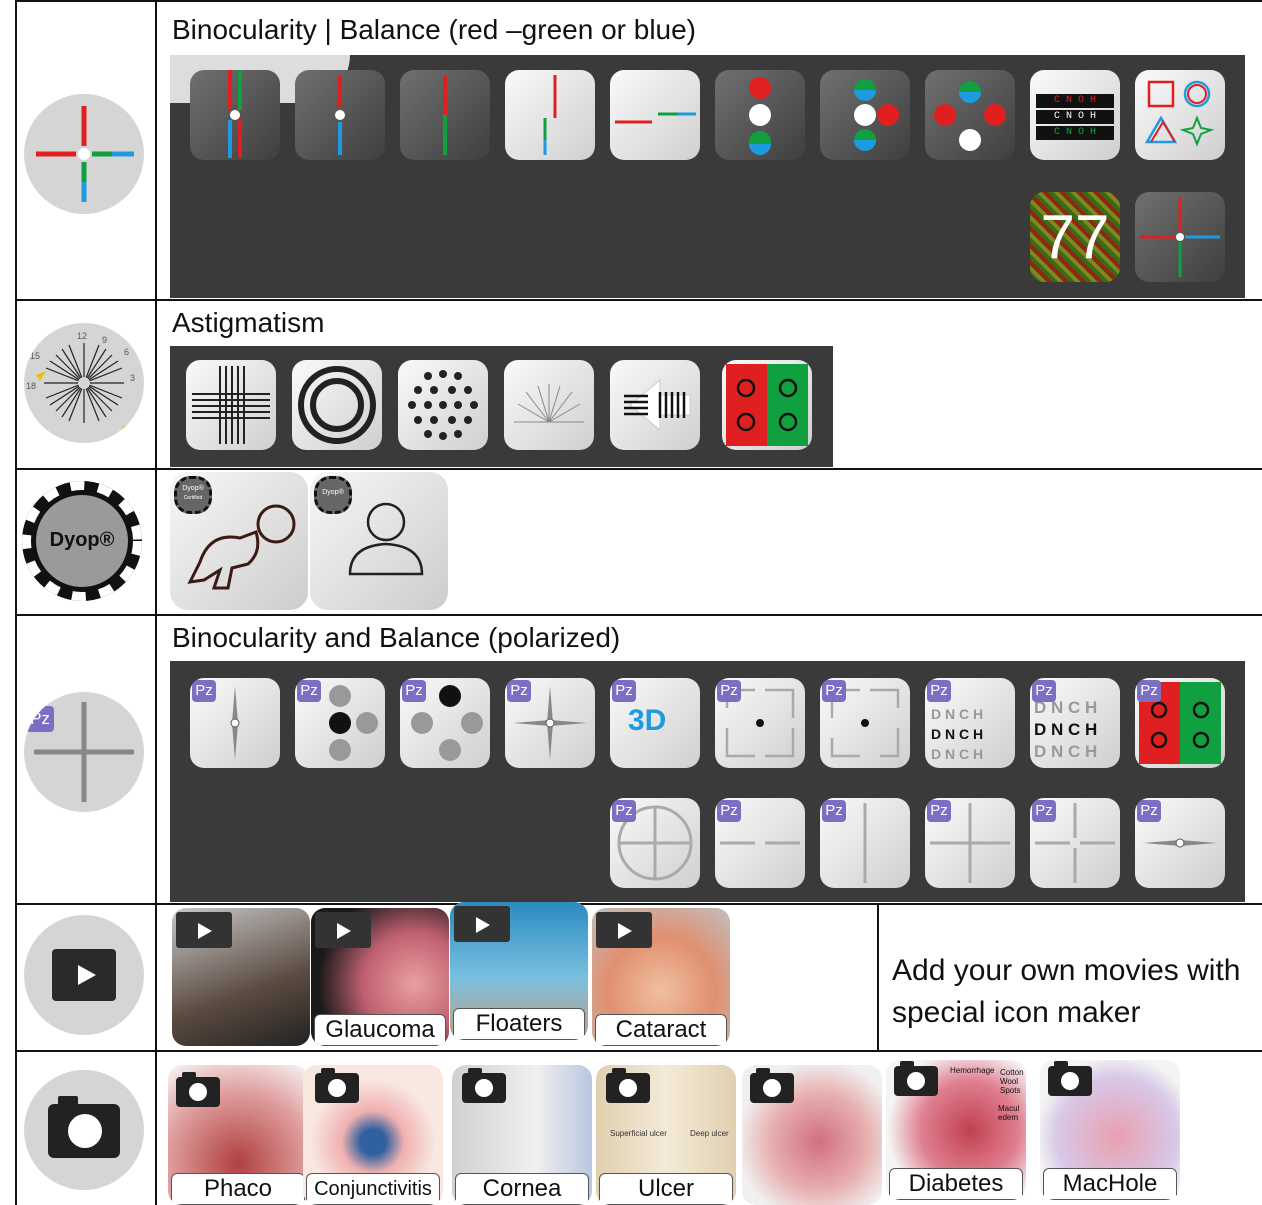 This screenshot has height=1205, width=1262. I want to click on photo-tile-cornea: Cornea, so click(522, 1135).